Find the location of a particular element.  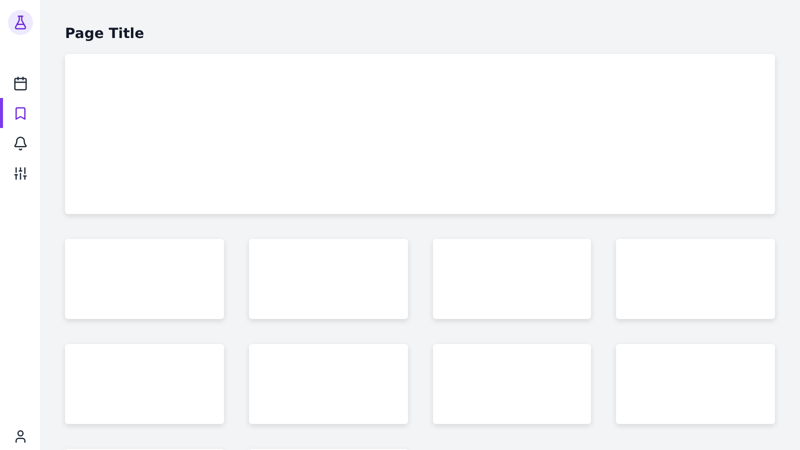

calendar-icon is located at coordinates (20, 83).